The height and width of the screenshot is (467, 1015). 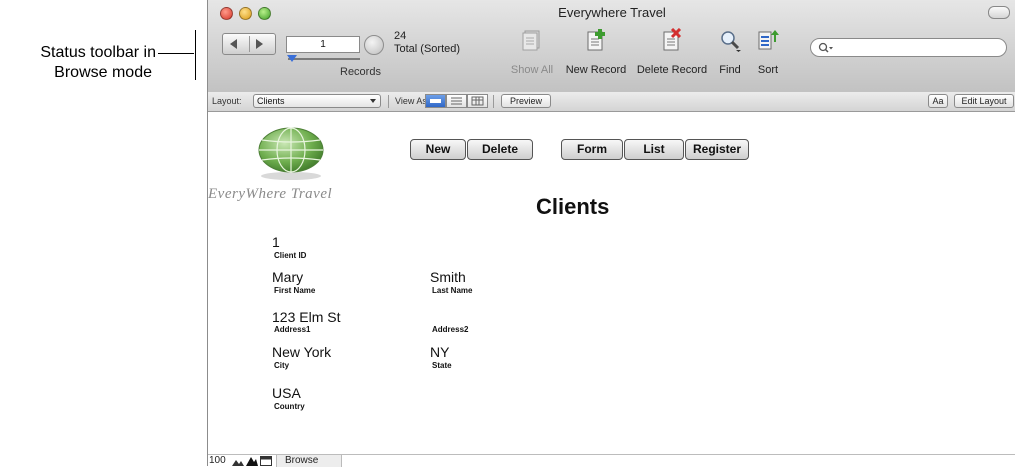 I want to click on toolbar-toggle-button, so click(x=999, y=12).